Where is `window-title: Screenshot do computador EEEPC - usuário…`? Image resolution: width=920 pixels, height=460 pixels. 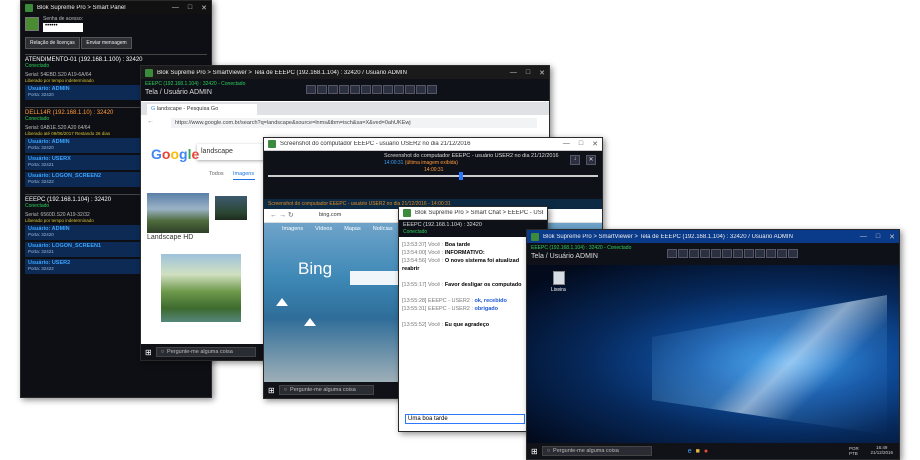 window-title: Screenshot do computador EEEPC - usuário… is located at coordinates (375, 144).